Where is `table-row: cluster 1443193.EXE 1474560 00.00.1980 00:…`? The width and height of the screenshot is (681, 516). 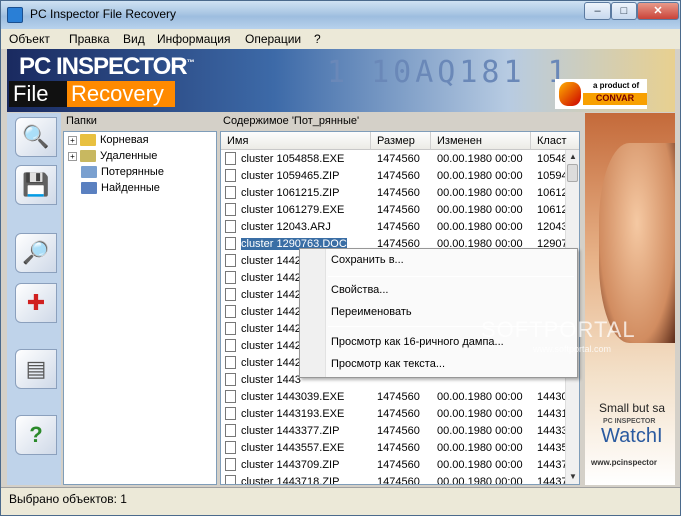 table-row: cluster 1443193.EXE 1474560 00.00.1980 00:… is located at coordinates (394, 414).